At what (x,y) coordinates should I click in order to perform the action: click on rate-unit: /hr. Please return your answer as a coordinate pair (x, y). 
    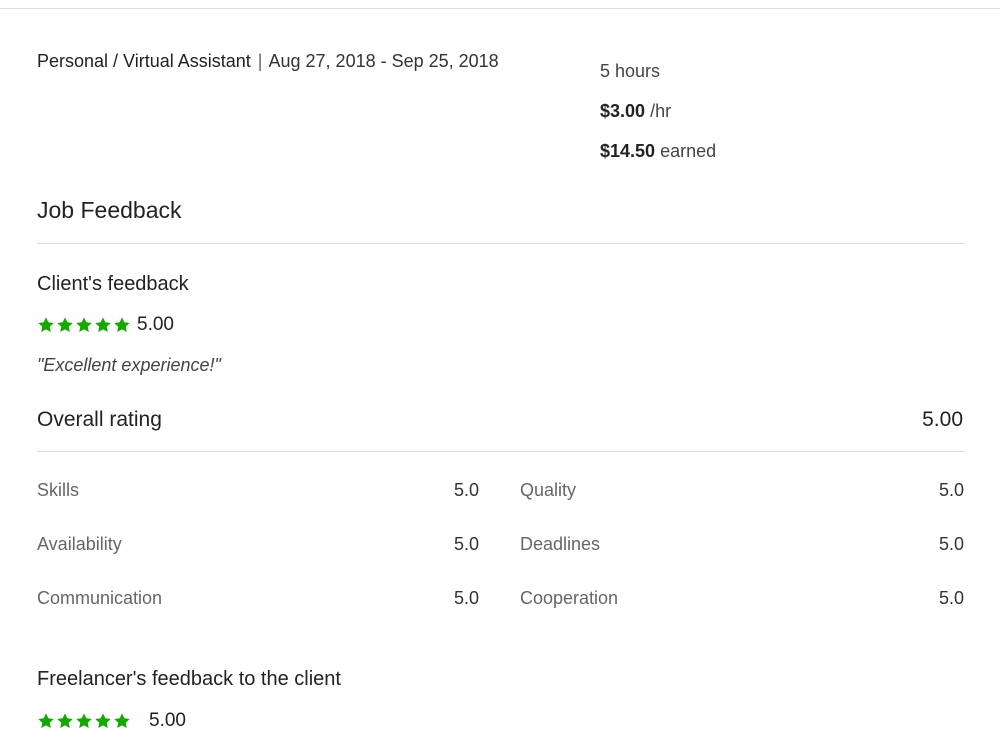
    Looking at the image, I should click on (661, 111).